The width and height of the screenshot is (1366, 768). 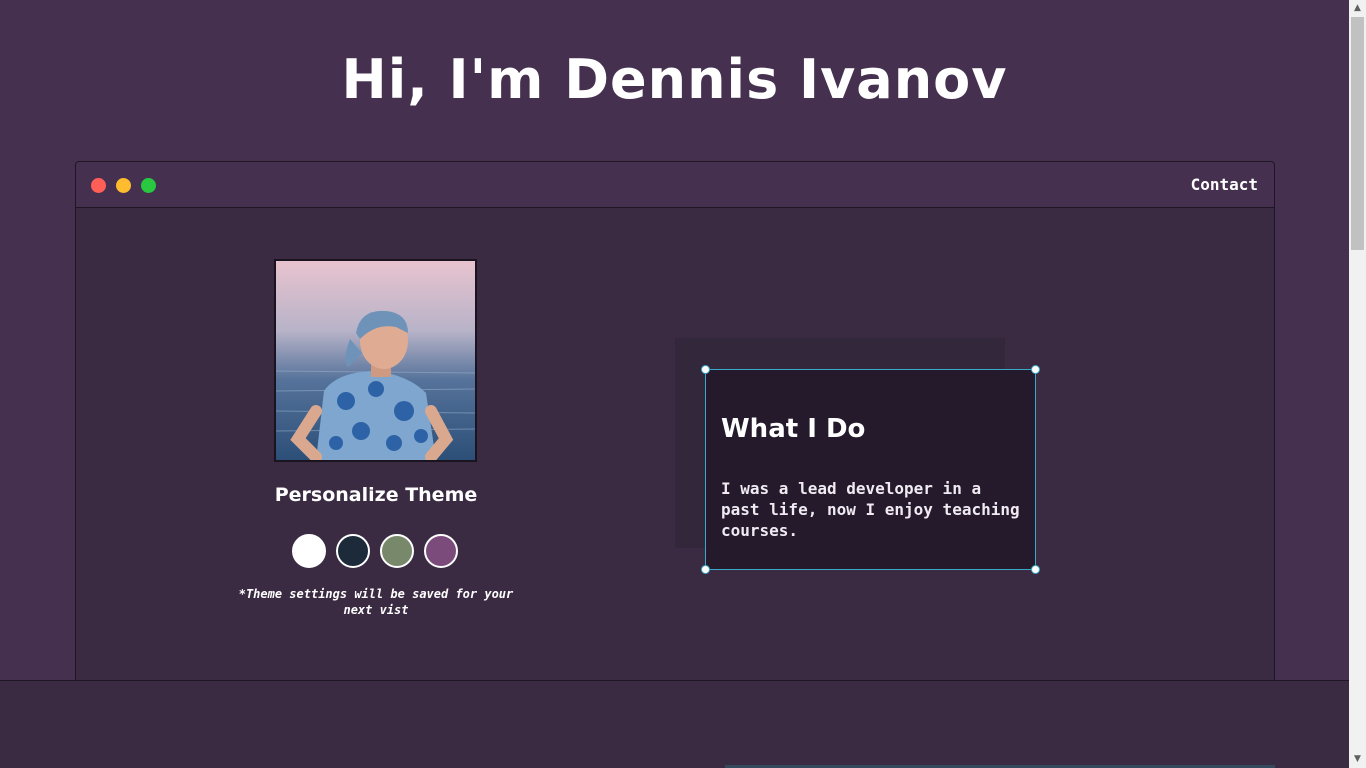 I want to click on theme-swatch-purple, so click(x=441, y=551).